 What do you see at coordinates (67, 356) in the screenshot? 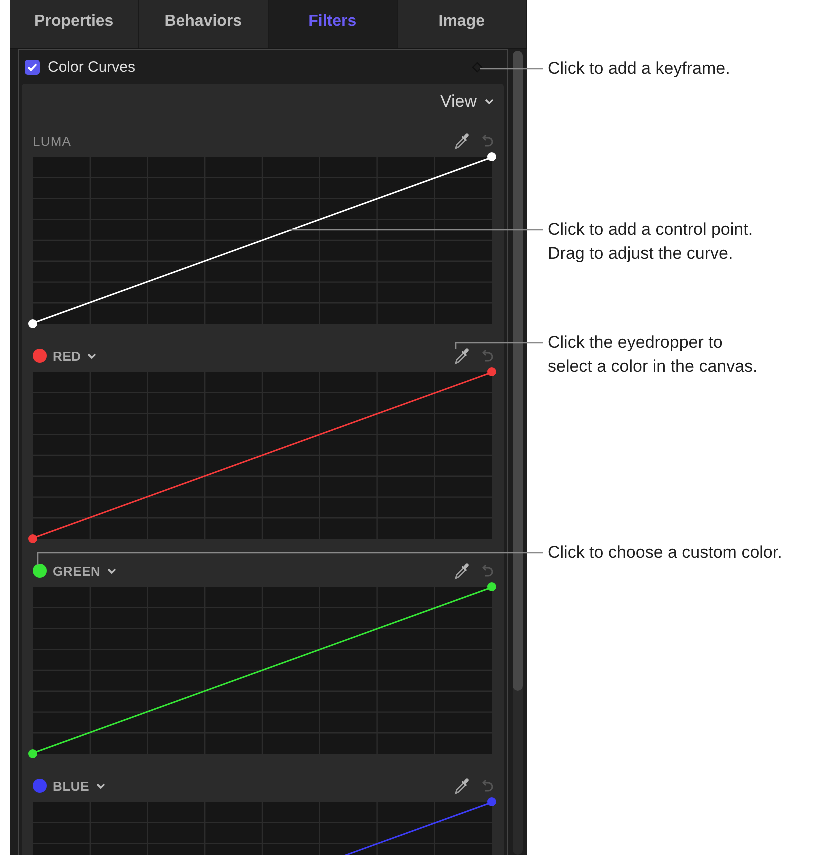
I see `channel-label: RED` at bounding box center [67, 356].